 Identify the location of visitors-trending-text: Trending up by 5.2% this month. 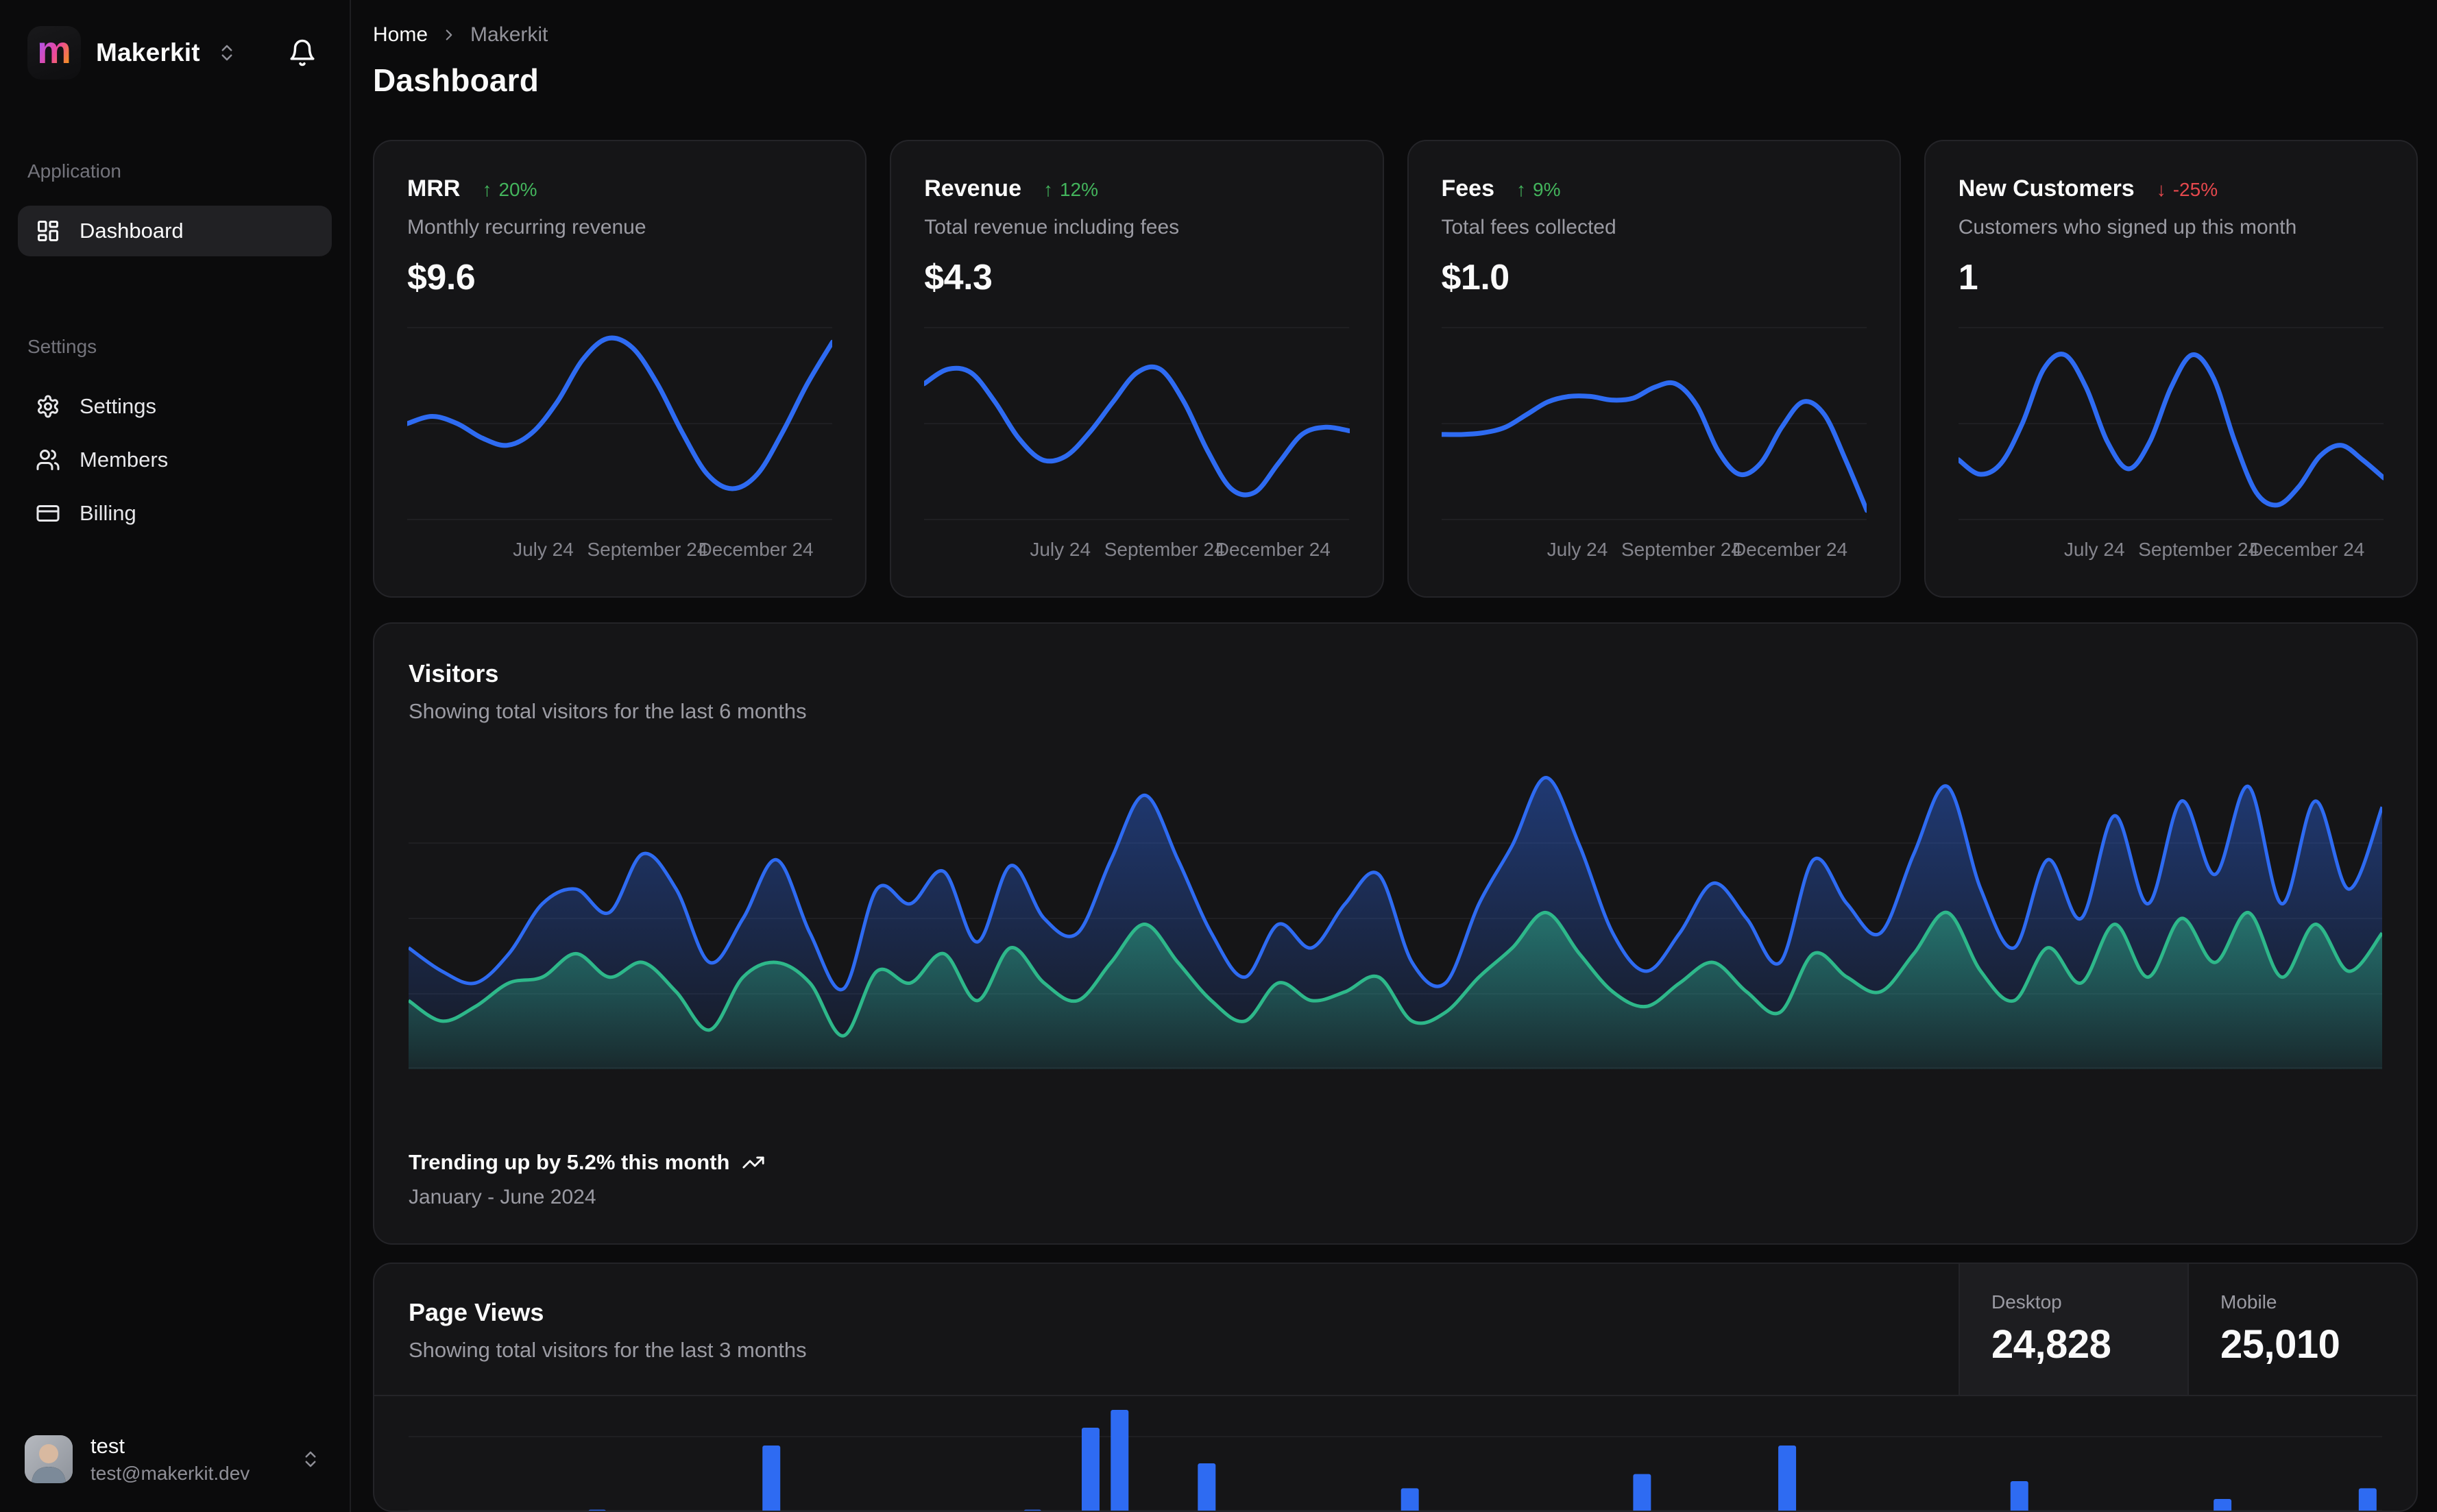
(569, 1162).